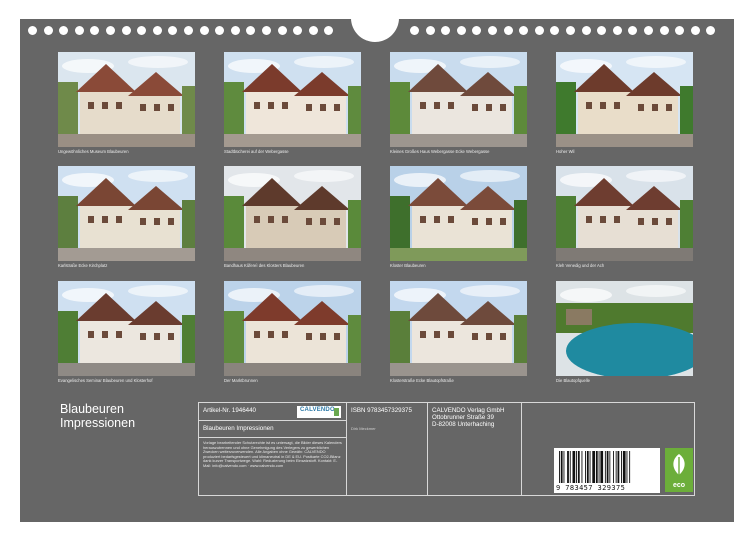 This screenshot has width=750, height=540. Describe the element at coordinates (679, 465) in the screenshot. I see `leaf-icon` at that location.